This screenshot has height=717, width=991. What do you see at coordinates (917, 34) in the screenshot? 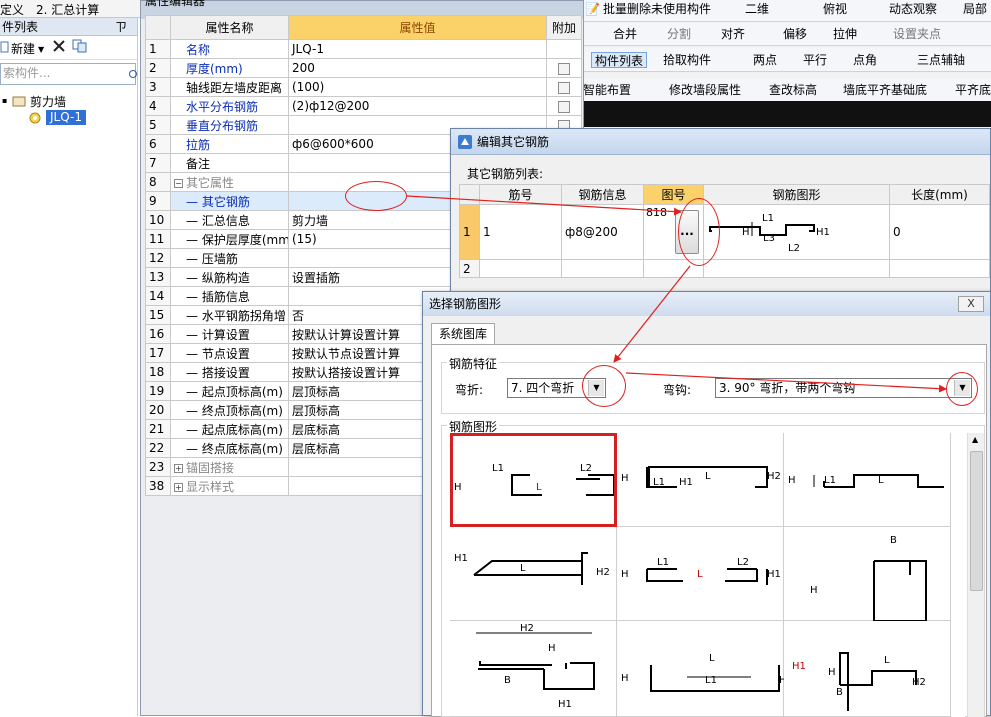
I see `set-grip-button: 设置夹点` at bounding box center [917, 34].